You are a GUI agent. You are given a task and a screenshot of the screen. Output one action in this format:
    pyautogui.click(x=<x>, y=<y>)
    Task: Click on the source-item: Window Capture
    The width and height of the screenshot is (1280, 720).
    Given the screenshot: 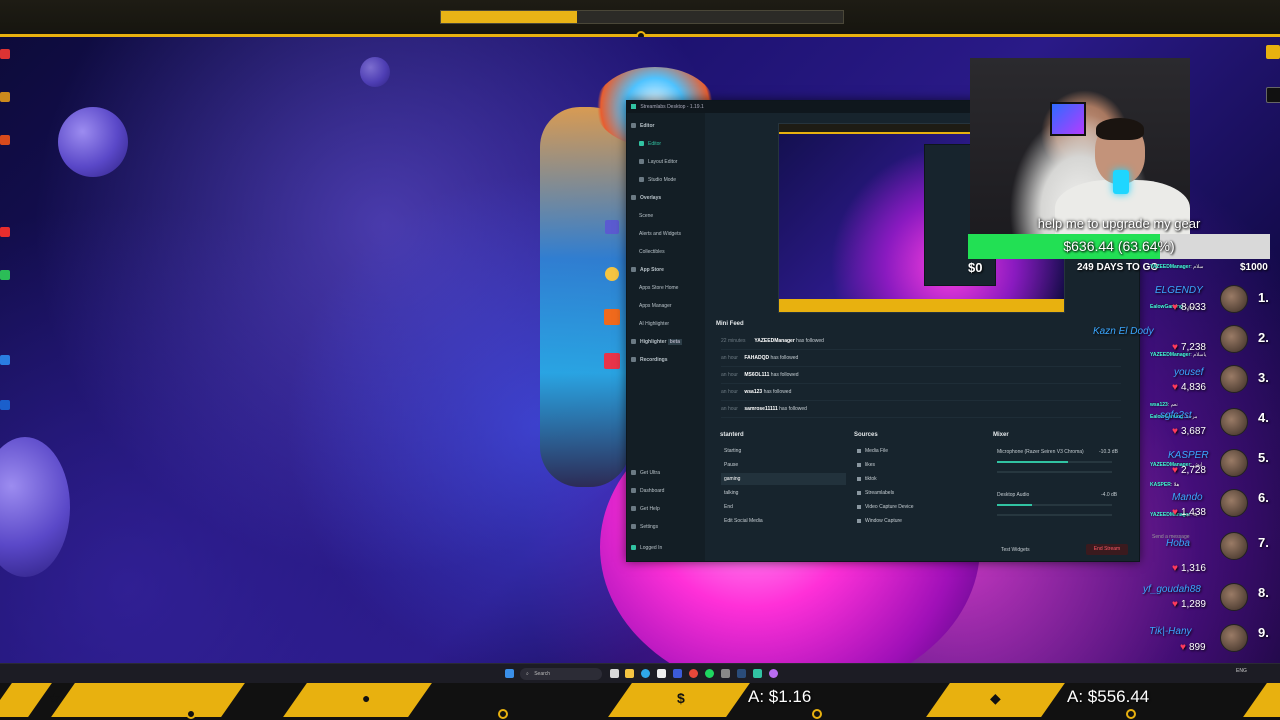 What is the action you would take?
    pyautogui.click(x=918, y=521)
    